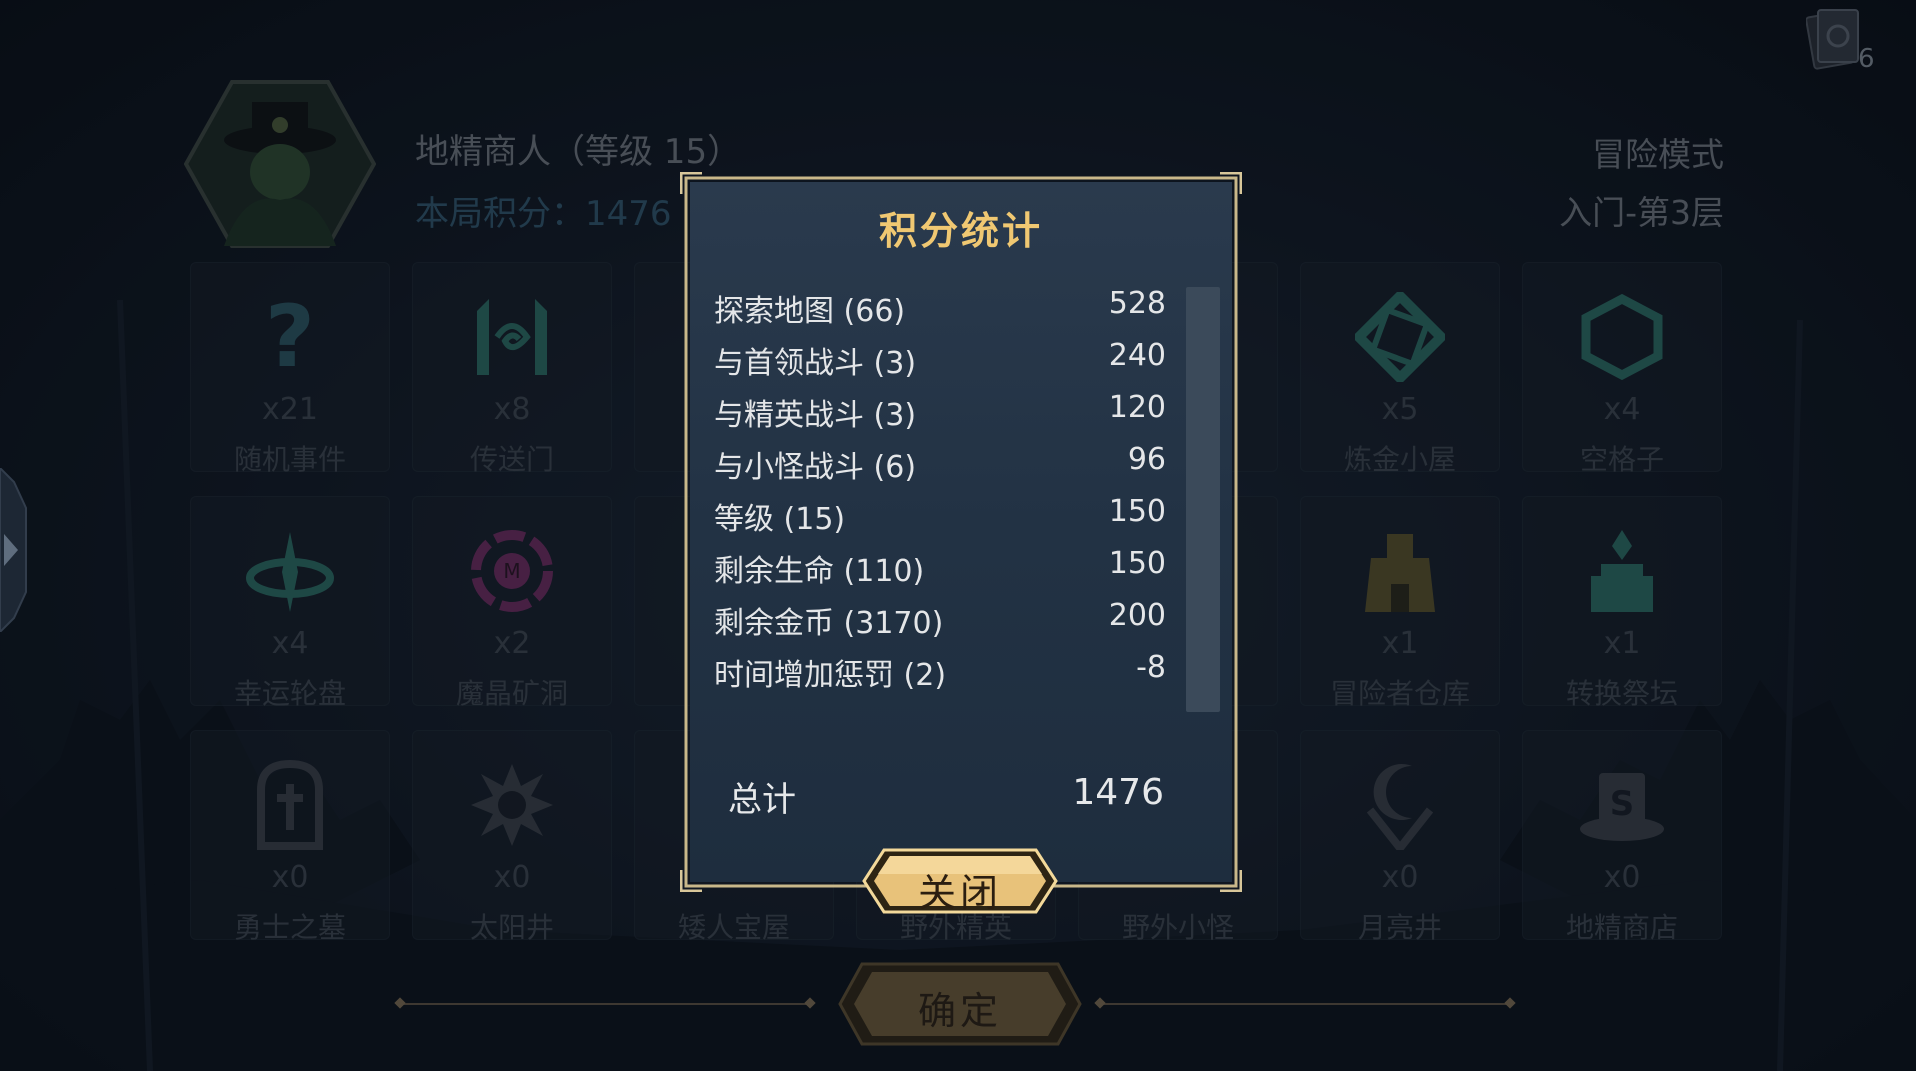 The width and height of the screenshot is (1916, 1071). What do you see at coordinates (940, 307) in the screenshot?
I see `stat-row: 探索地图 (66) 528` at bounding box center [940, 307].